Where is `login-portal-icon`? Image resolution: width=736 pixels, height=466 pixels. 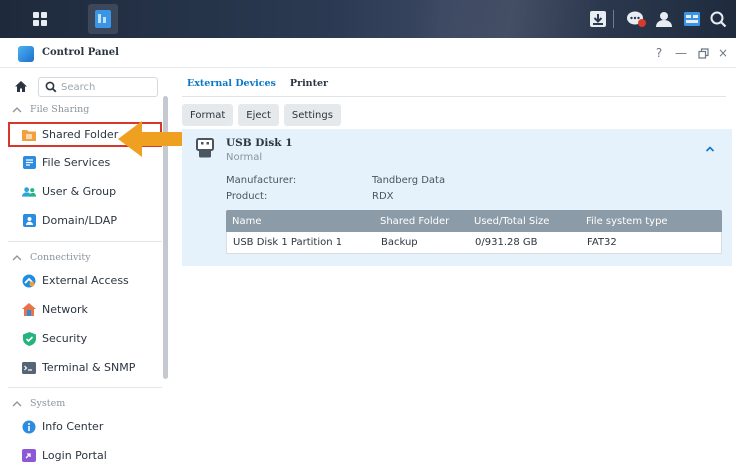 login-portal-icon is located at coordinates (29, 456).